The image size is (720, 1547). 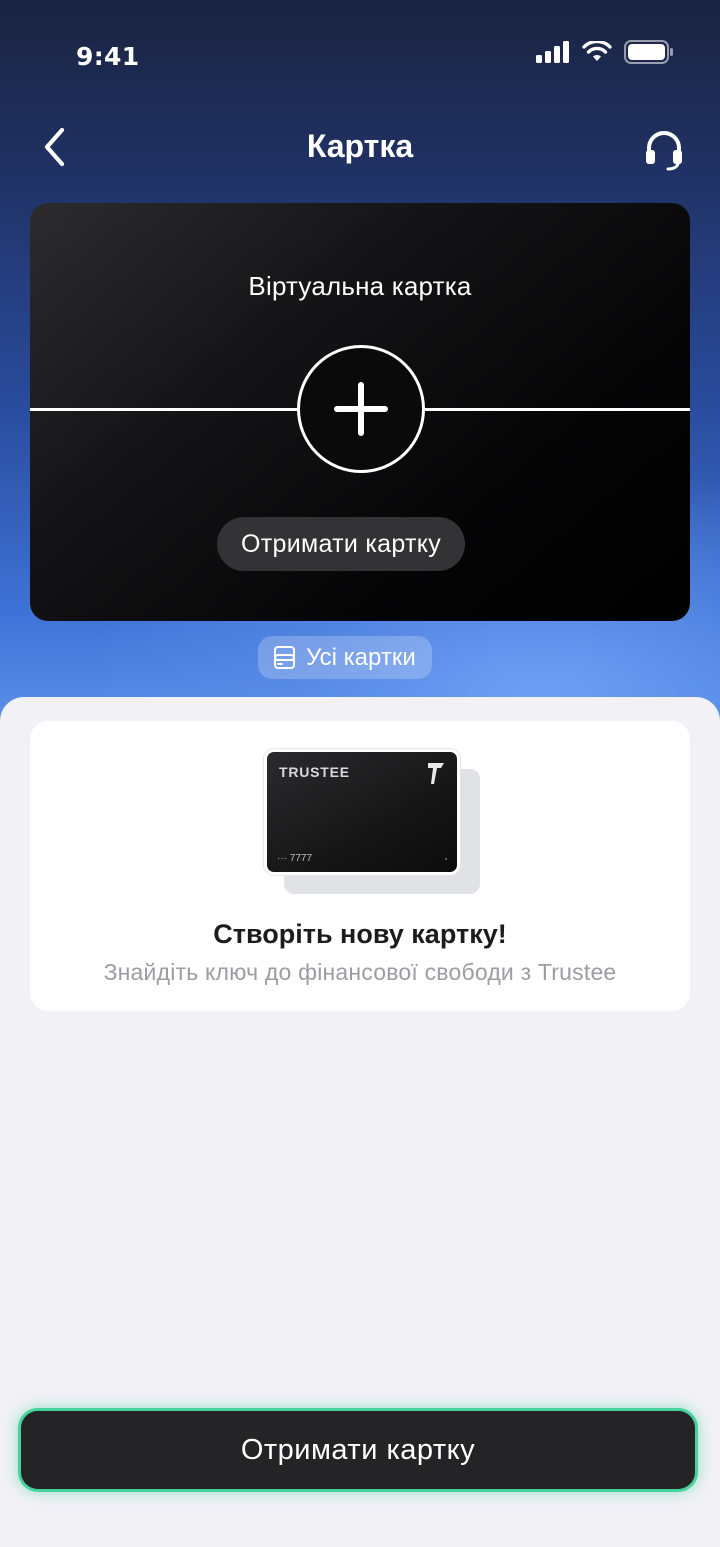 What do you see at coordinates (358, 1450) in the screenshot?
I see `get-card-button: Отримати картку` at bounding box center [358, 1450].